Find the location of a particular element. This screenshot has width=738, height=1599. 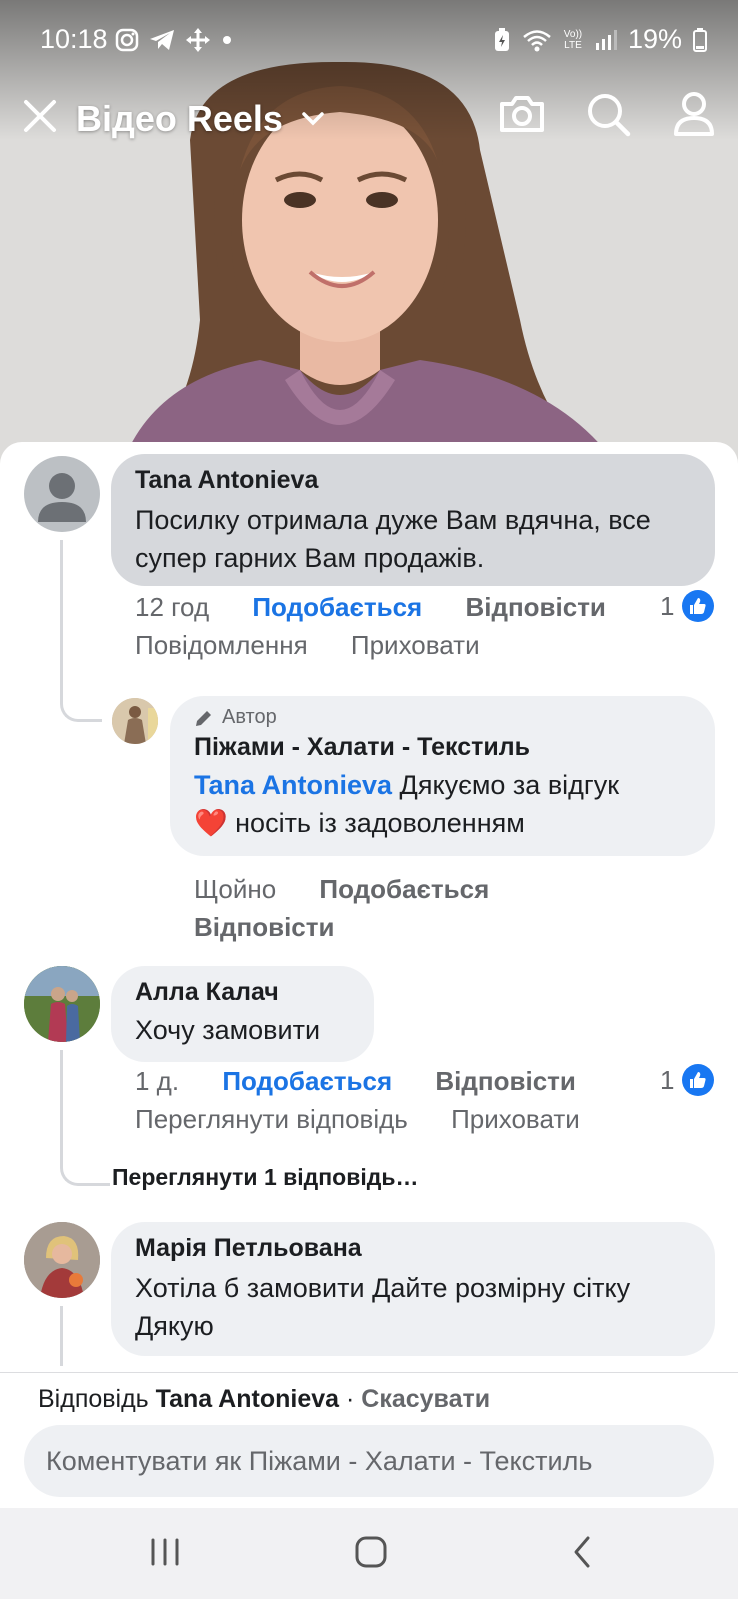

recent-apps-icon is located at coordinates (165, 1552).